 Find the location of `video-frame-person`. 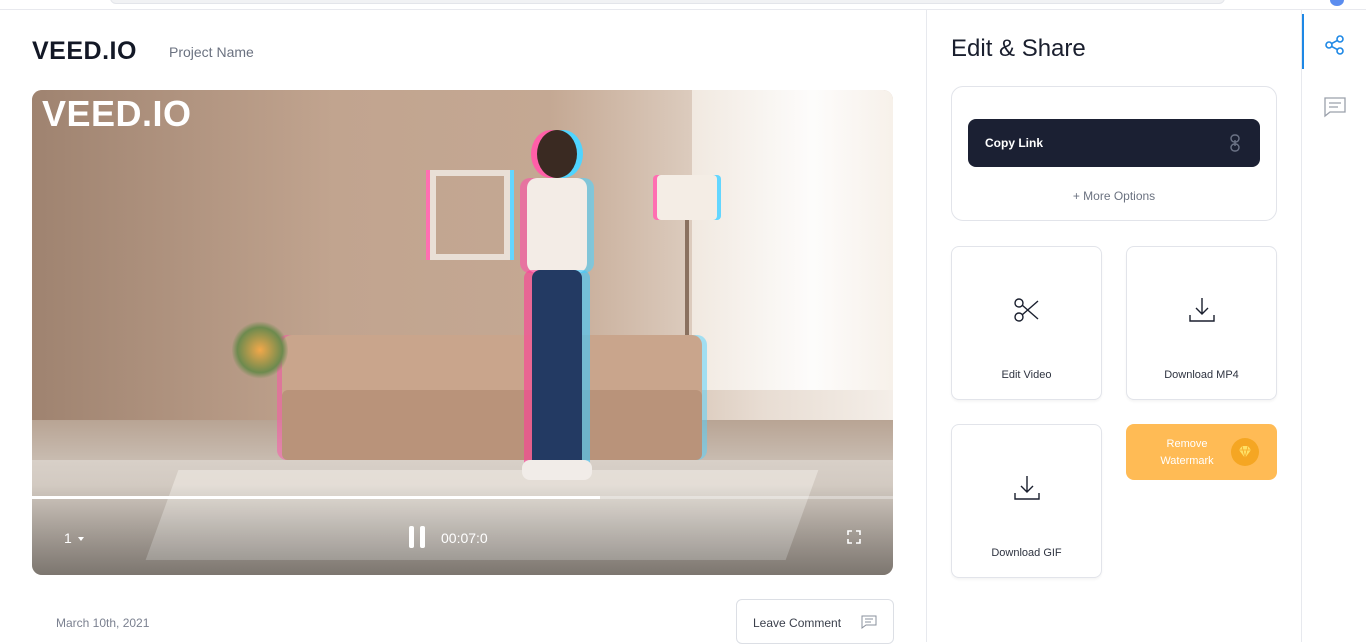

video-frame-person is located at coordinates (557, 315).